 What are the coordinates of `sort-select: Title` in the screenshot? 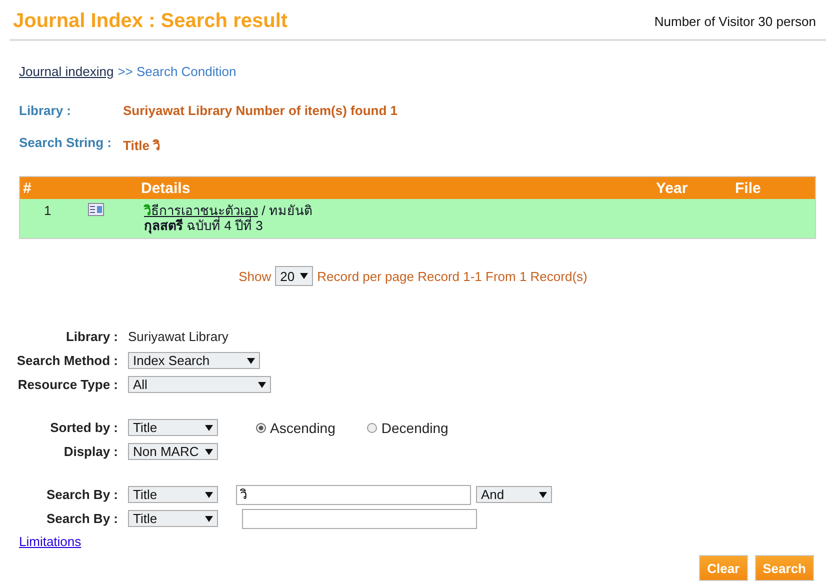 It's located at (173, 427).